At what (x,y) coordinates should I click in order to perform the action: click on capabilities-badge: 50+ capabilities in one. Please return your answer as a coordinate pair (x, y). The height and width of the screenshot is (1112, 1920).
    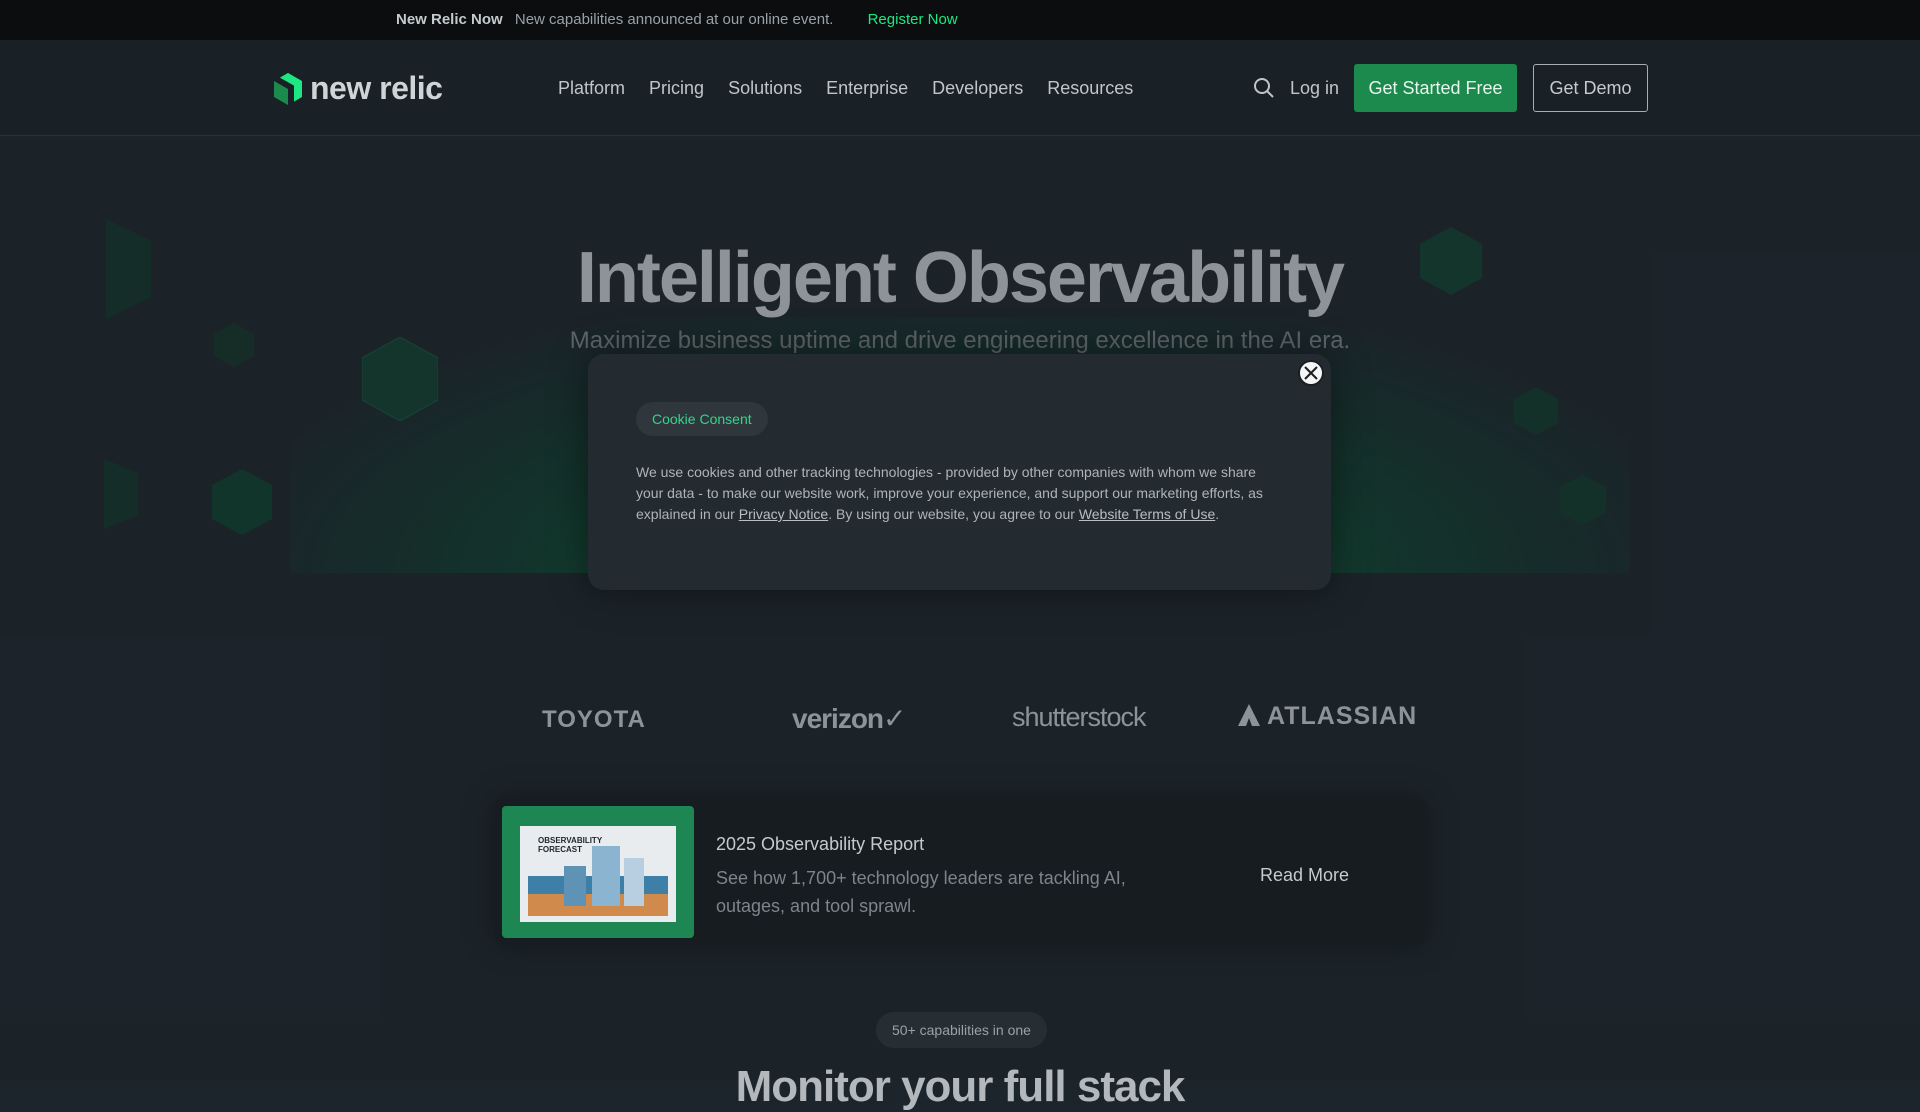
    Looking at the image, I should click on (961, 1030).